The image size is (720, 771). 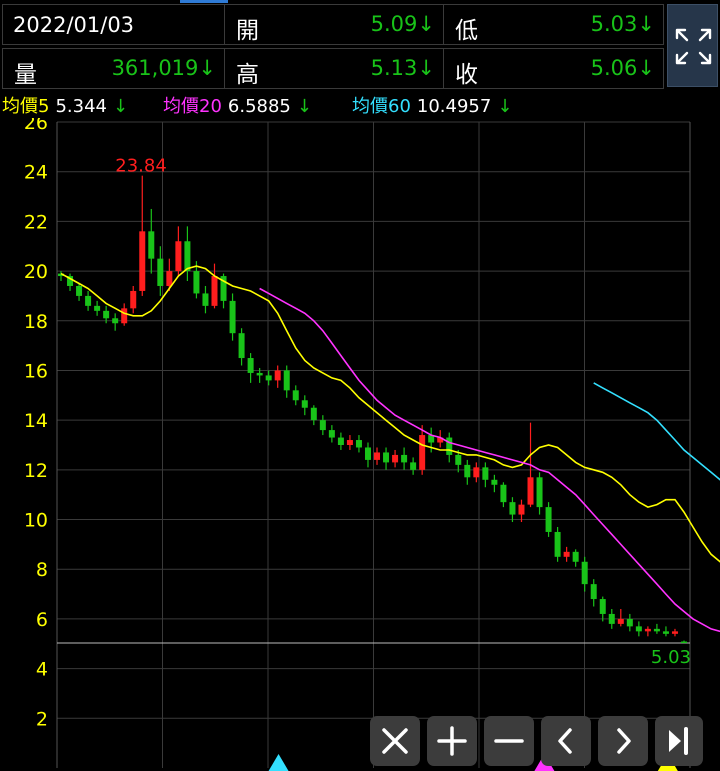 I want to click on fullscreen-button, so click(x=692, y=45).